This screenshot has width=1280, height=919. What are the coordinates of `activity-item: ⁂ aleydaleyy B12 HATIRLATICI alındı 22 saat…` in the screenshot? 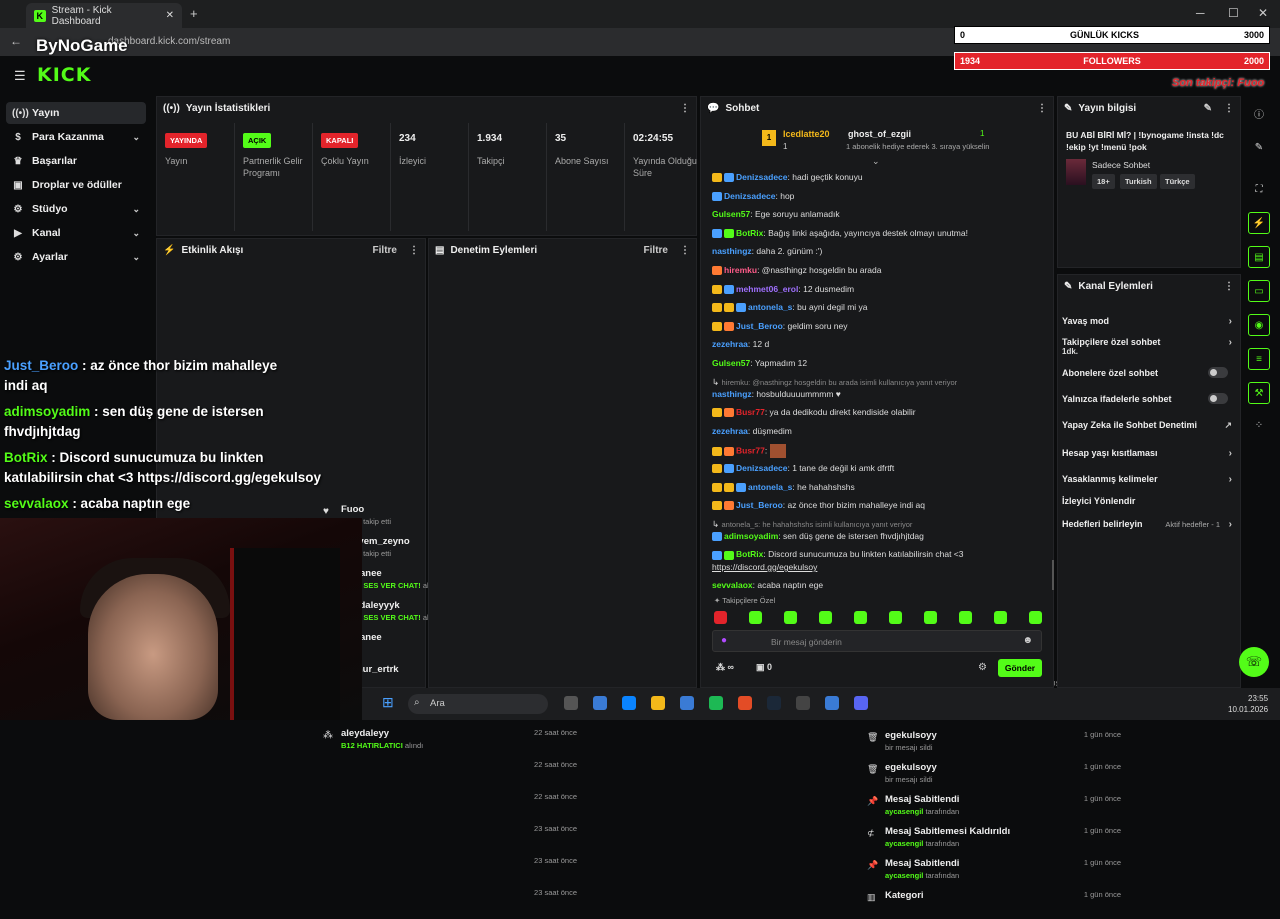 It's located at (449, 741).